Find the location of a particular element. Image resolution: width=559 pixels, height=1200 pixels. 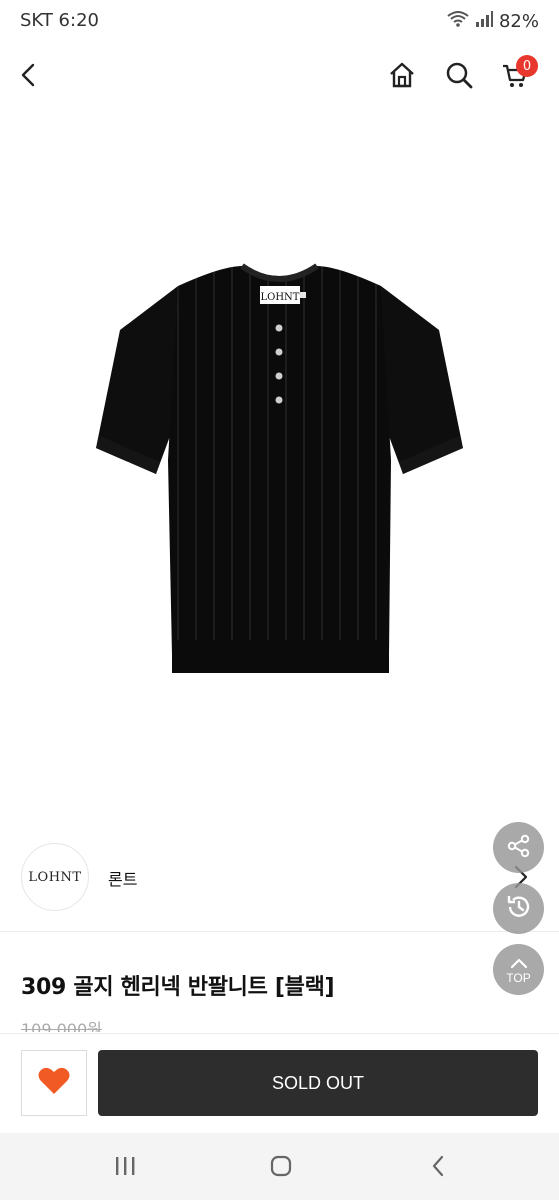

recent-apps-button is located at coordinates (125, 1168).